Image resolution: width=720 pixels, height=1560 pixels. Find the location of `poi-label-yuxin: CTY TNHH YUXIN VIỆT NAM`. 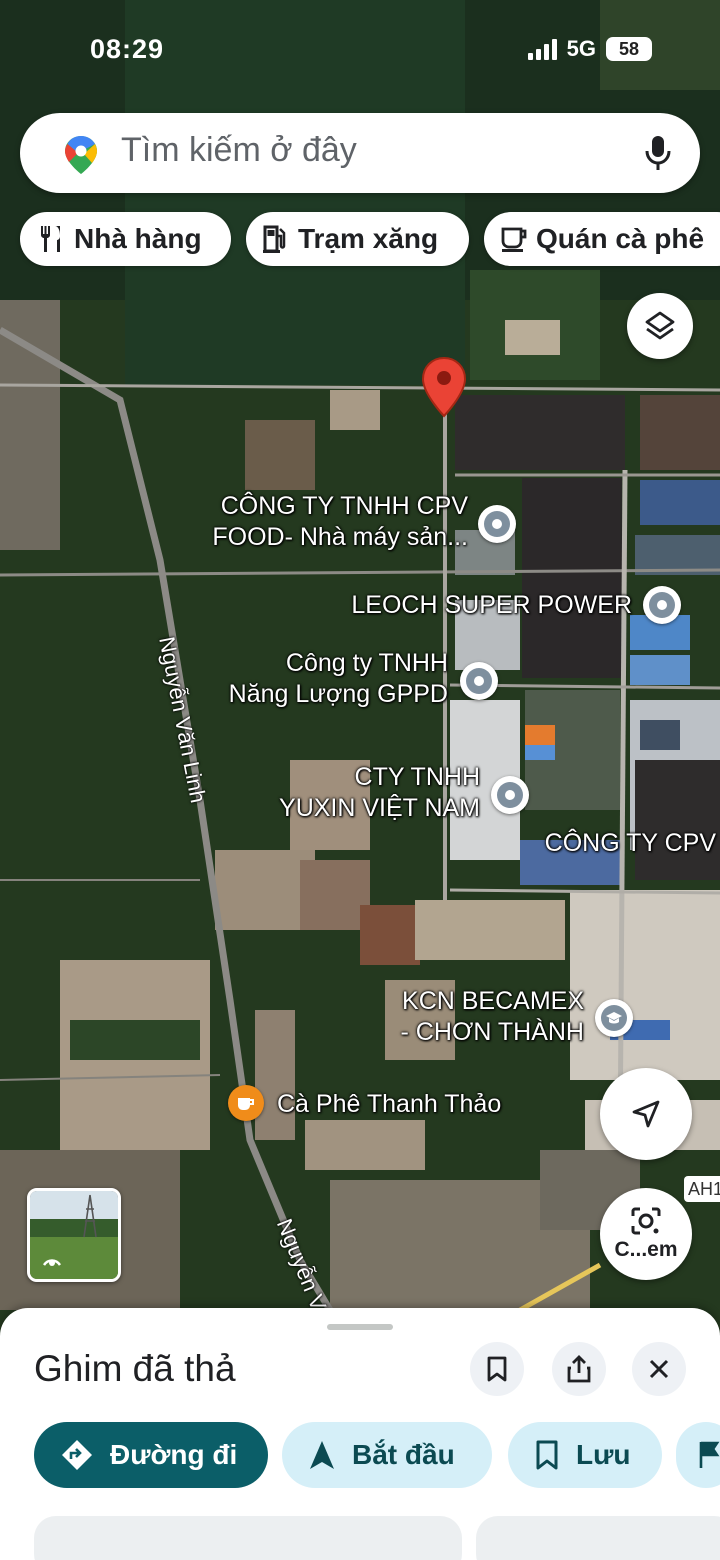

poi-label-yuxin: CTY TNHH YUXIN VIỆT NAM is located at coordinates (379, 793).